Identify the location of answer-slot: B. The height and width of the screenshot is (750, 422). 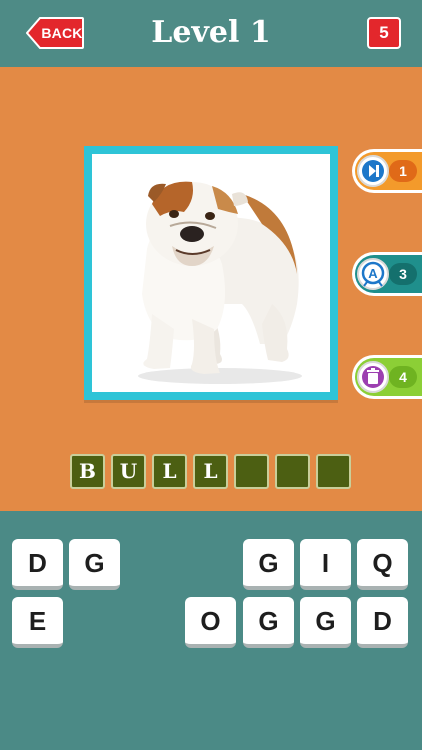
(87, 471).